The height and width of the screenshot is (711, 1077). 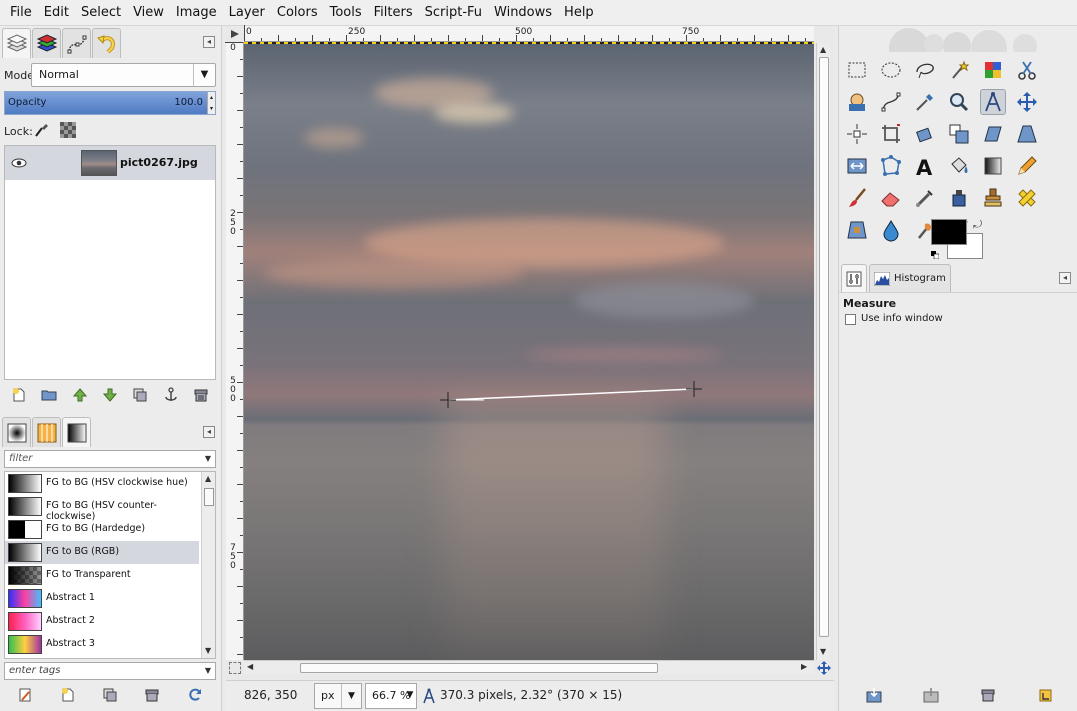 I want to click on refresh-gradients-button, so click(x=195, y=695).